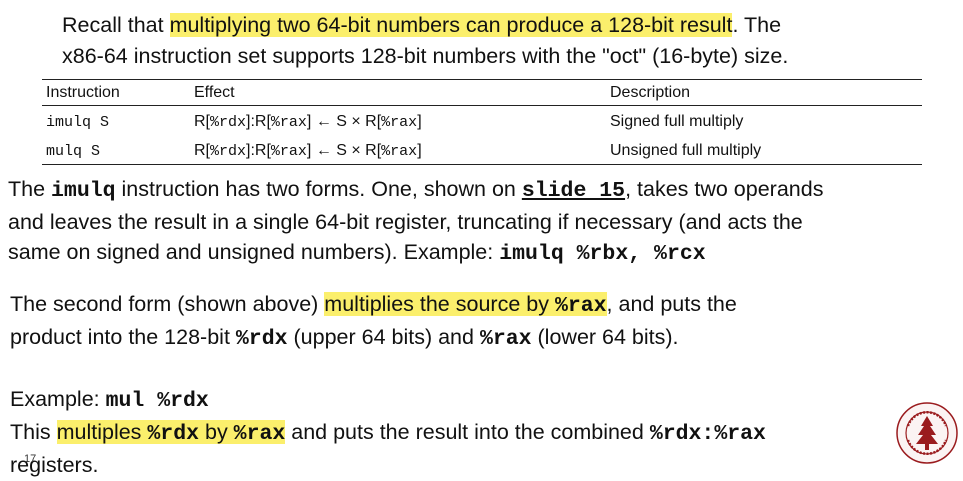 This screenshot has height=481, width=963. What do you see at coordinates (116, 25) in the screenshot?
I see `intro-text: Recall that` at bounding box center [116, 25].